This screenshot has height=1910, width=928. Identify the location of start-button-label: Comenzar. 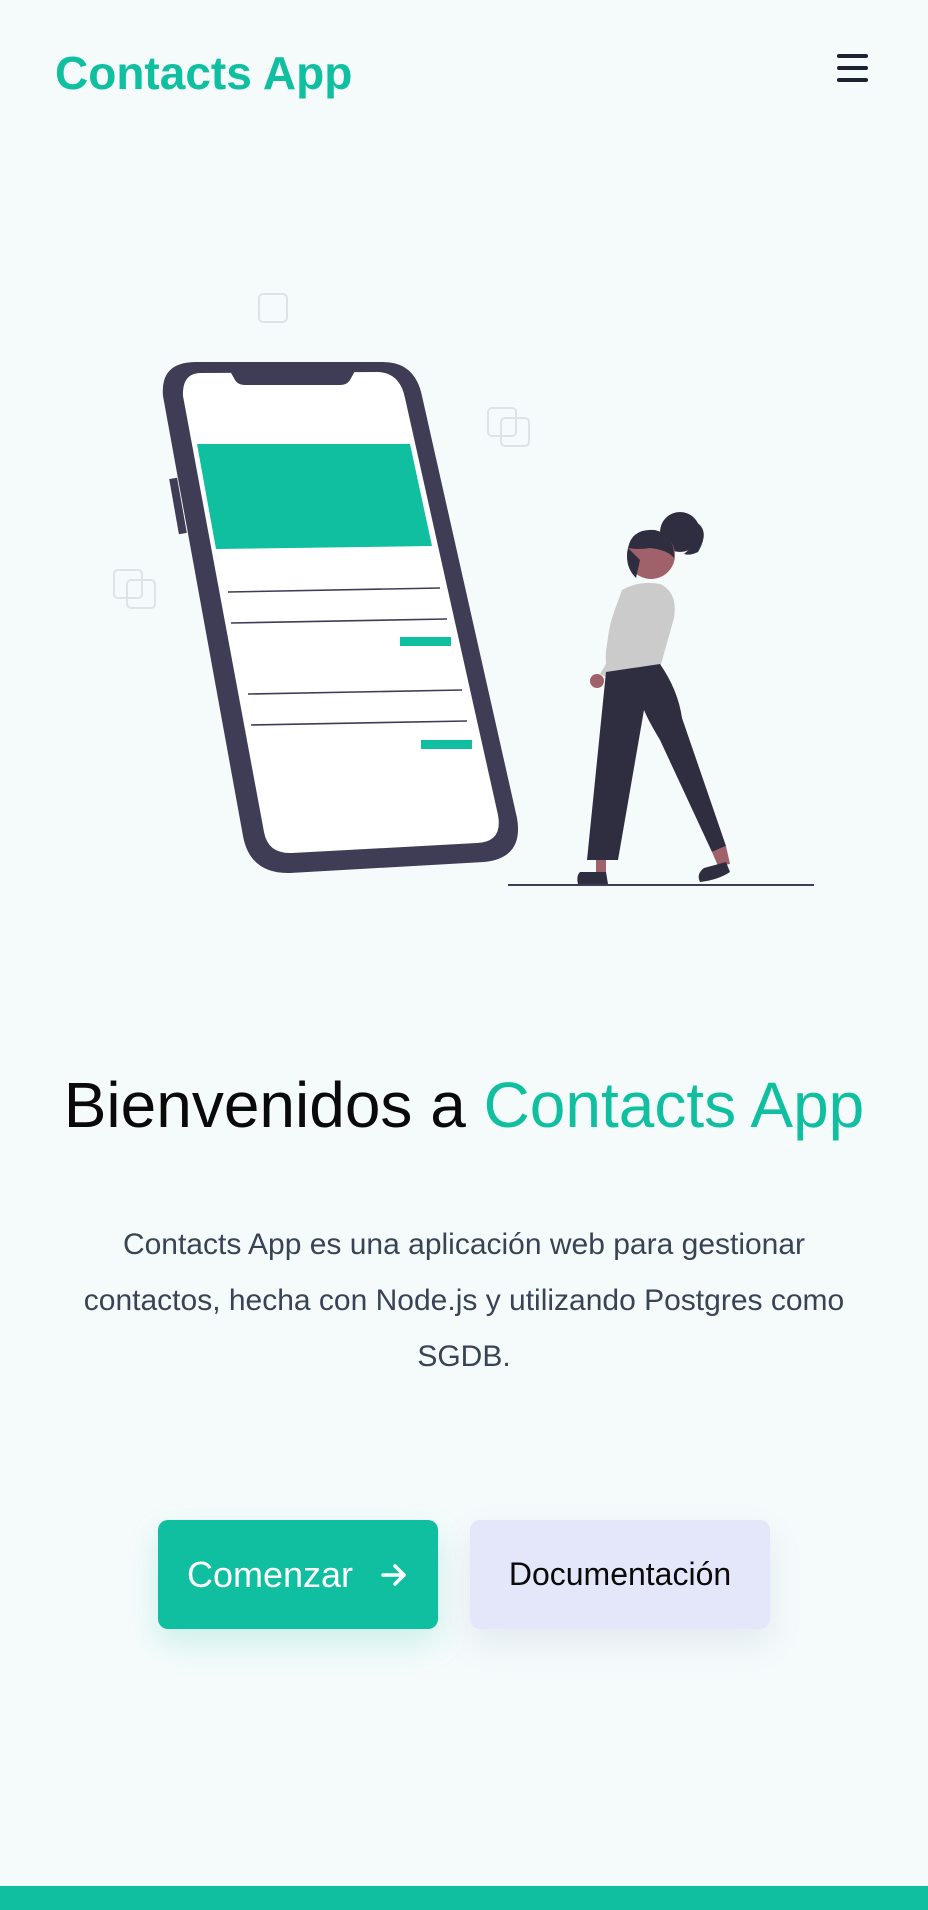
(270, 1574).